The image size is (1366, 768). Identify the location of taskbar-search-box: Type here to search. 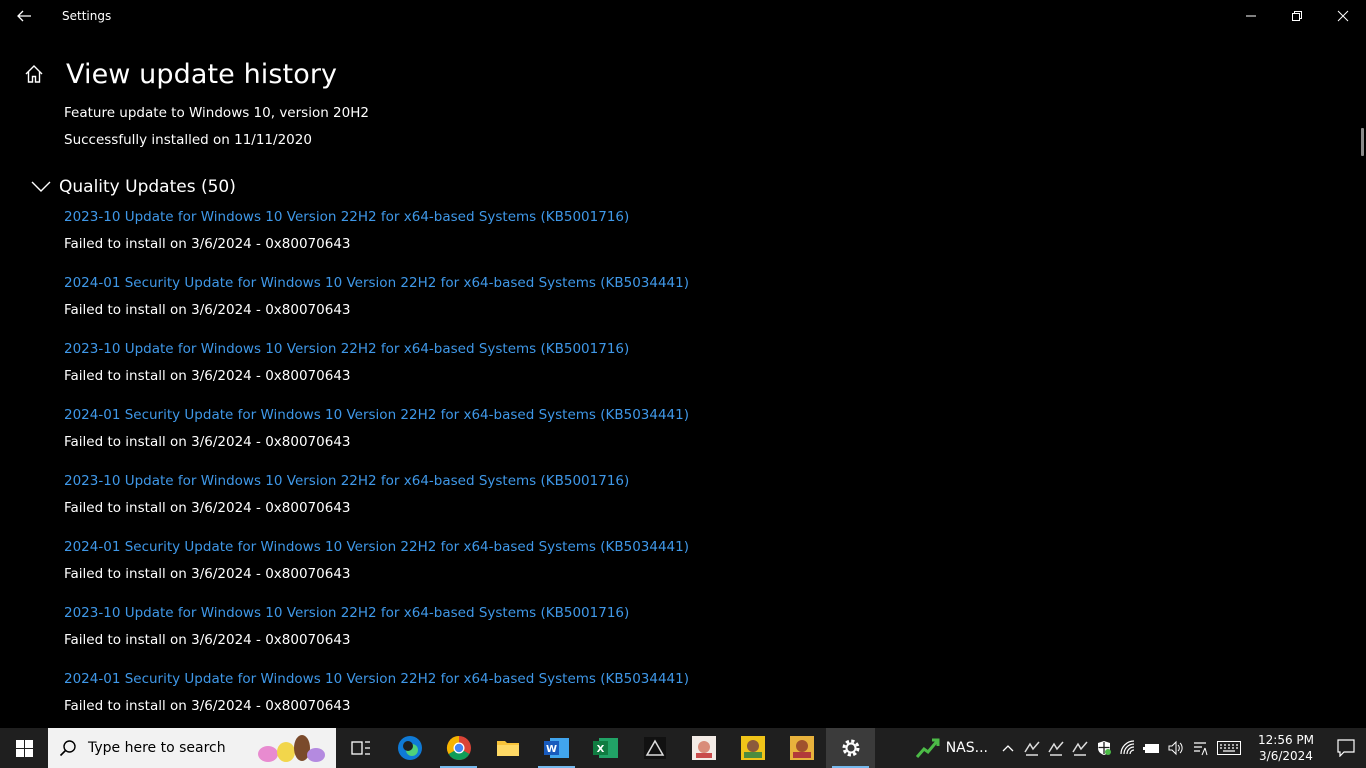
(192, 748).